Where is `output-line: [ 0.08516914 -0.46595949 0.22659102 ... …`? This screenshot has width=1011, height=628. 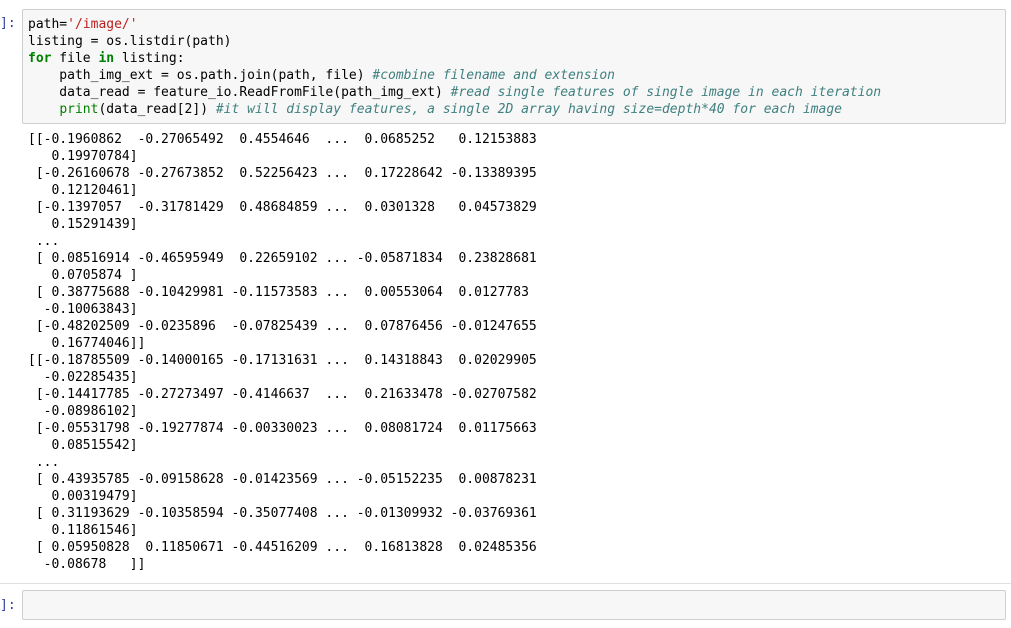 output-line: [ 0.08516914 -0.46595949 0.22659102 ... … is located at coordinates (282, 258).